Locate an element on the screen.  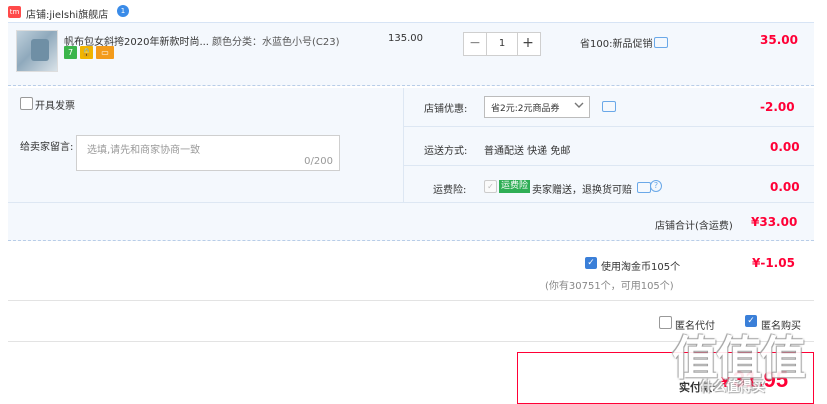
guarantee-icon: 🔒 is located at coordinates (86, 52).